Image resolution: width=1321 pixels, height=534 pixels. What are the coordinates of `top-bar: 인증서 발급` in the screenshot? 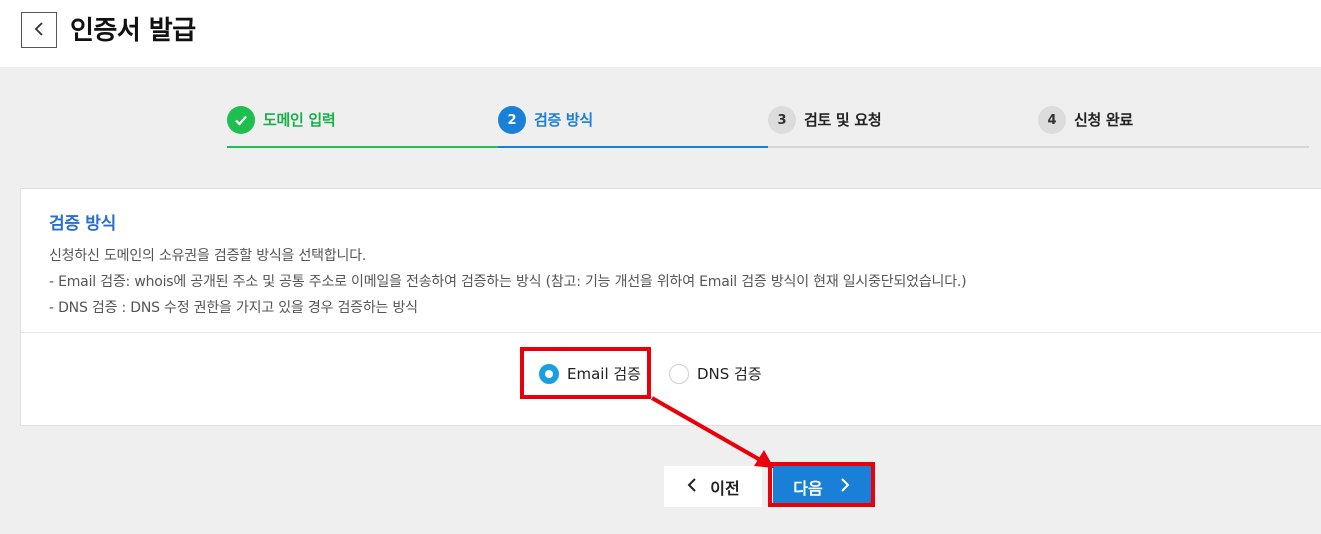 It's located at (660, 33).